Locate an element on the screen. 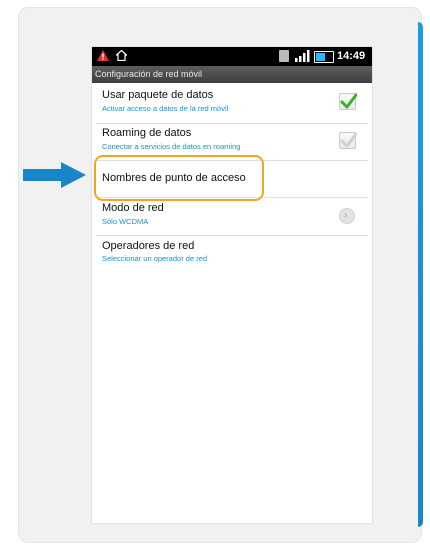 The height and width of the screenshot is (554, 430). clock-time: 14:49 is located at coordinates (351, 56).